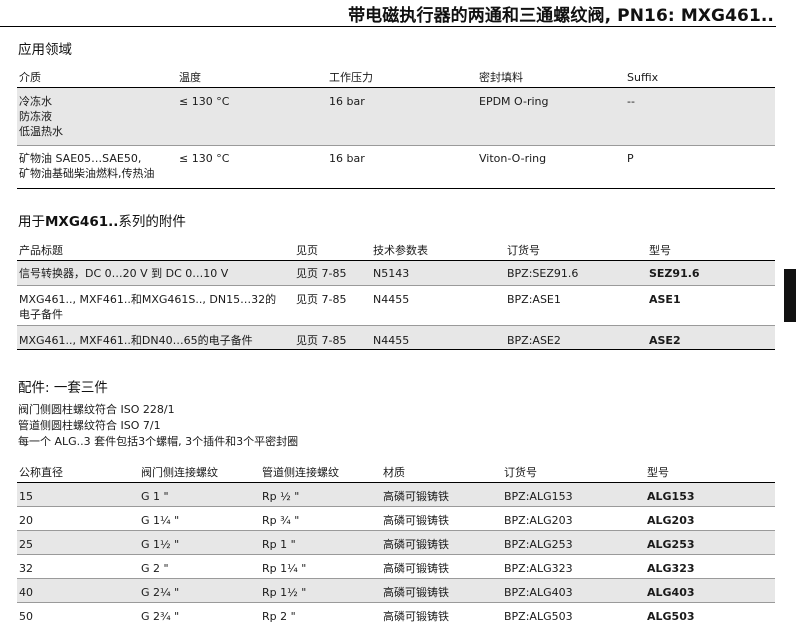 Image resolution: width=796 pixels, height=641 pixels. I want to click on type-cell: ALG323, so click(710, 566).